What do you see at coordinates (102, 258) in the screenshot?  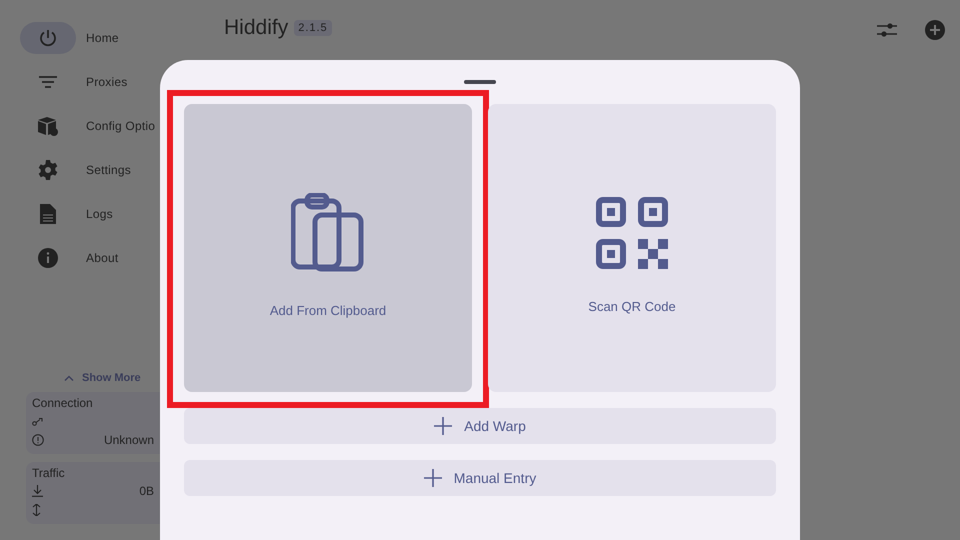 I see `nav-label: About` at bounding box center [102, 258].